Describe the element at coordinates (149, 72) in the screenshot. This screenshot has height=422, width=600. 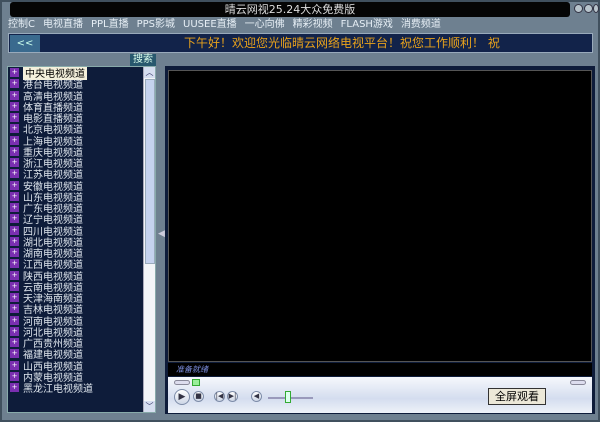
I see `scroll-up-icon: ︿` at that location.